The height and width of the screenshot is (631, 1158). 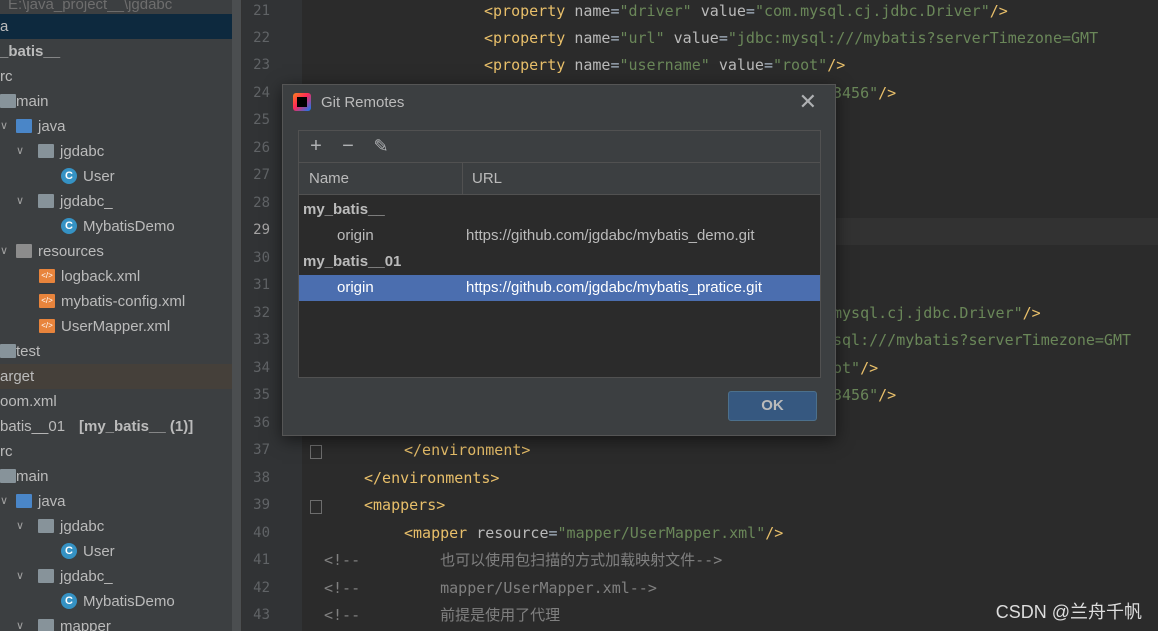 What do you see at coordinates (116, 26) in the screenshot?
I see `tree-item: a` at bounding box center [116, 26].